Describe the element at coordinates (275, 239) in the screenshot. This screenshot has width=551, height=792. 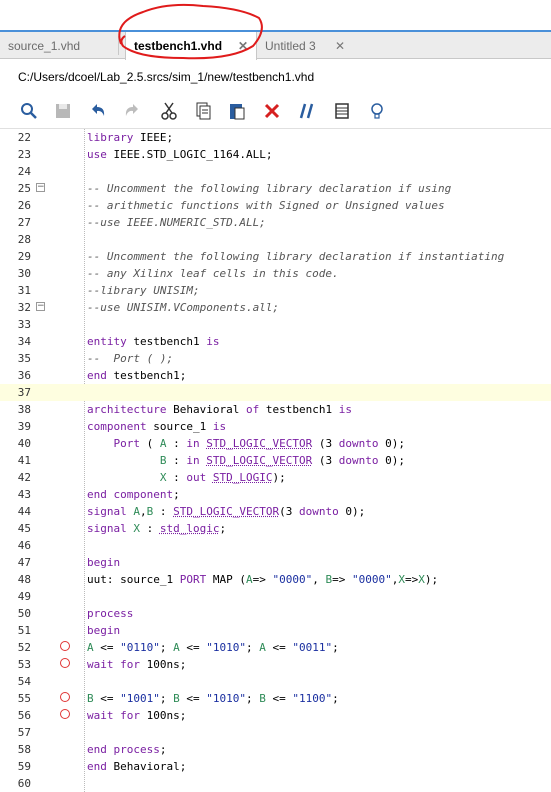
I see `code-line: 28` at that location.